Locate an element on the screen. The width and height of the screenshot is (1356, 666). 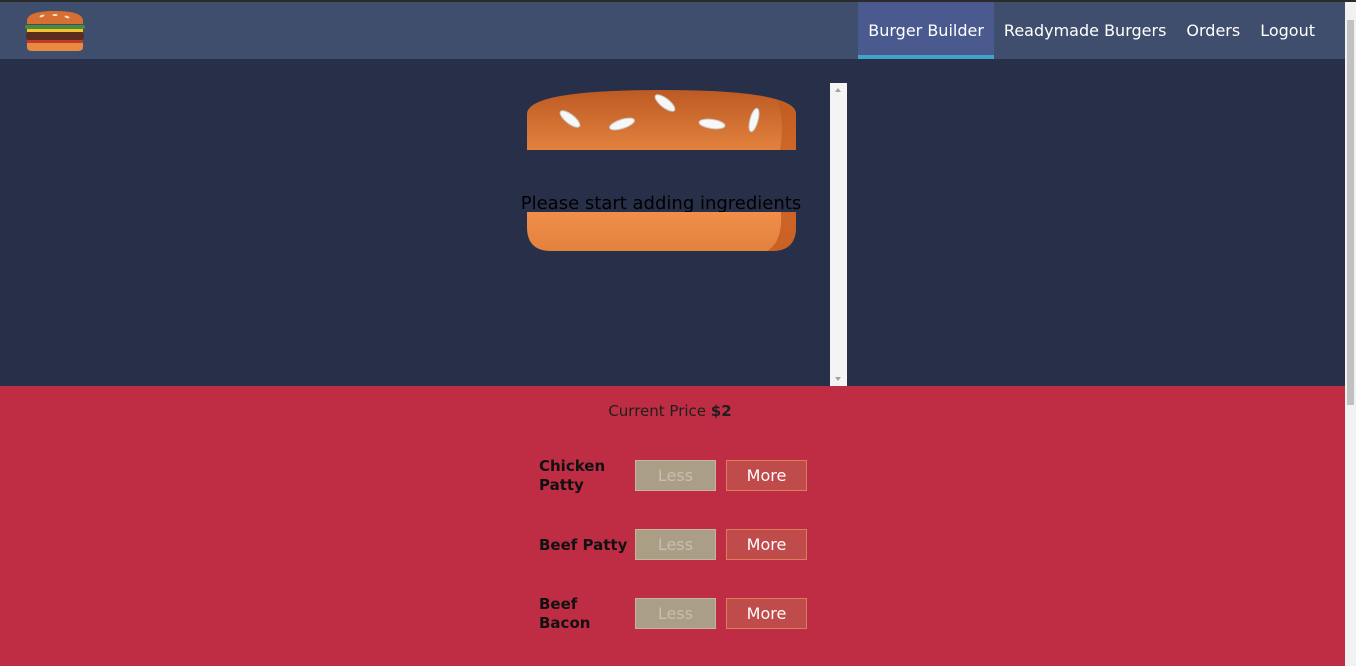
bread-top is located at coordinates (661, 120).